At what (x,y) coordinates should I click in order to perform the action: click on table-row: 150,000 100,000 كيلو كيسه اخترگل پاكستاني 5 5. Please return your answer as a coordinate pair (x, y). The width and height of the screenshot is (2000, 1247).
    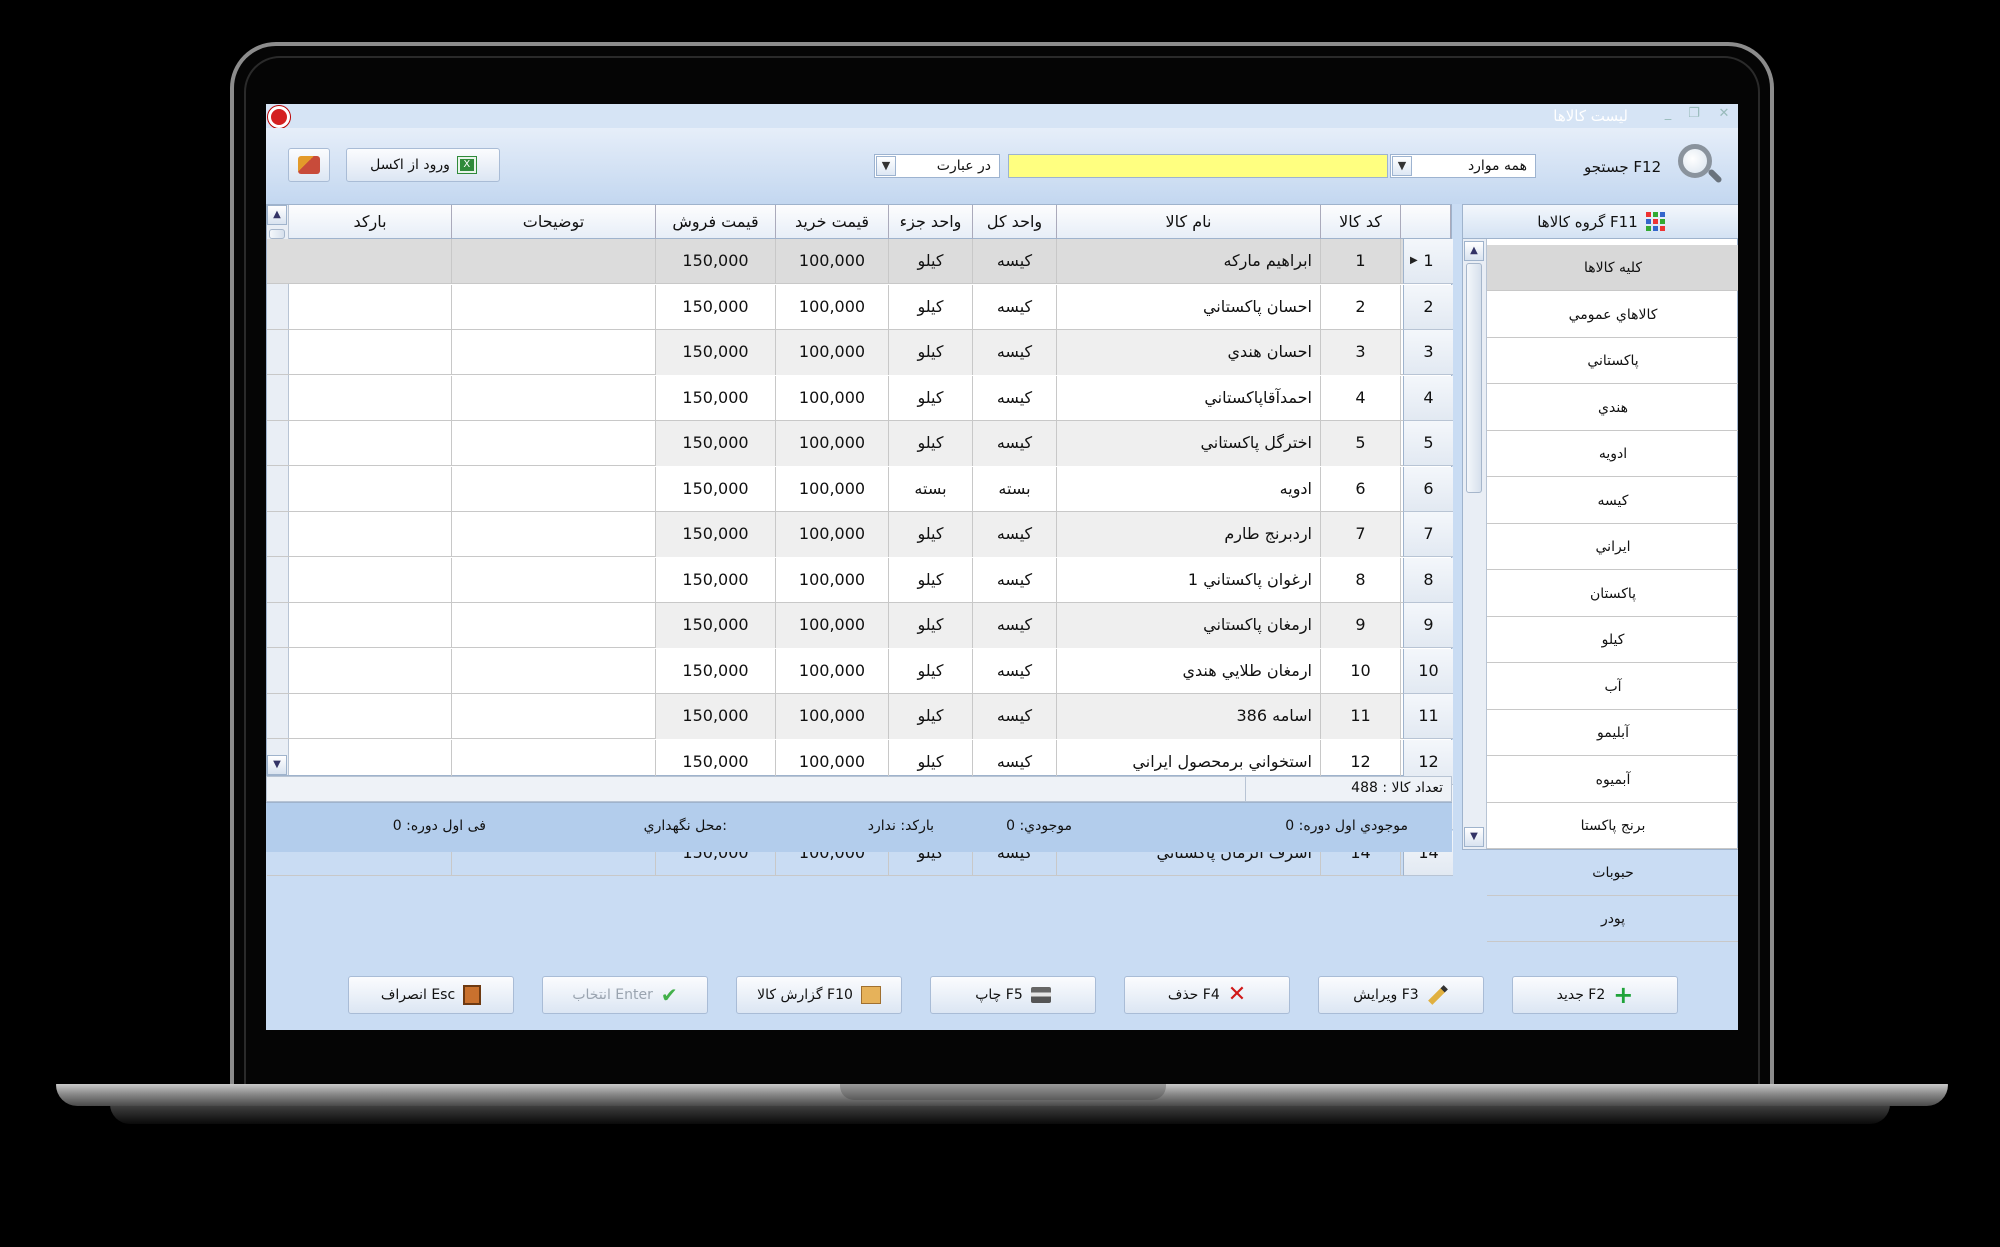
    Looking at the image, I should click on (860, 443).